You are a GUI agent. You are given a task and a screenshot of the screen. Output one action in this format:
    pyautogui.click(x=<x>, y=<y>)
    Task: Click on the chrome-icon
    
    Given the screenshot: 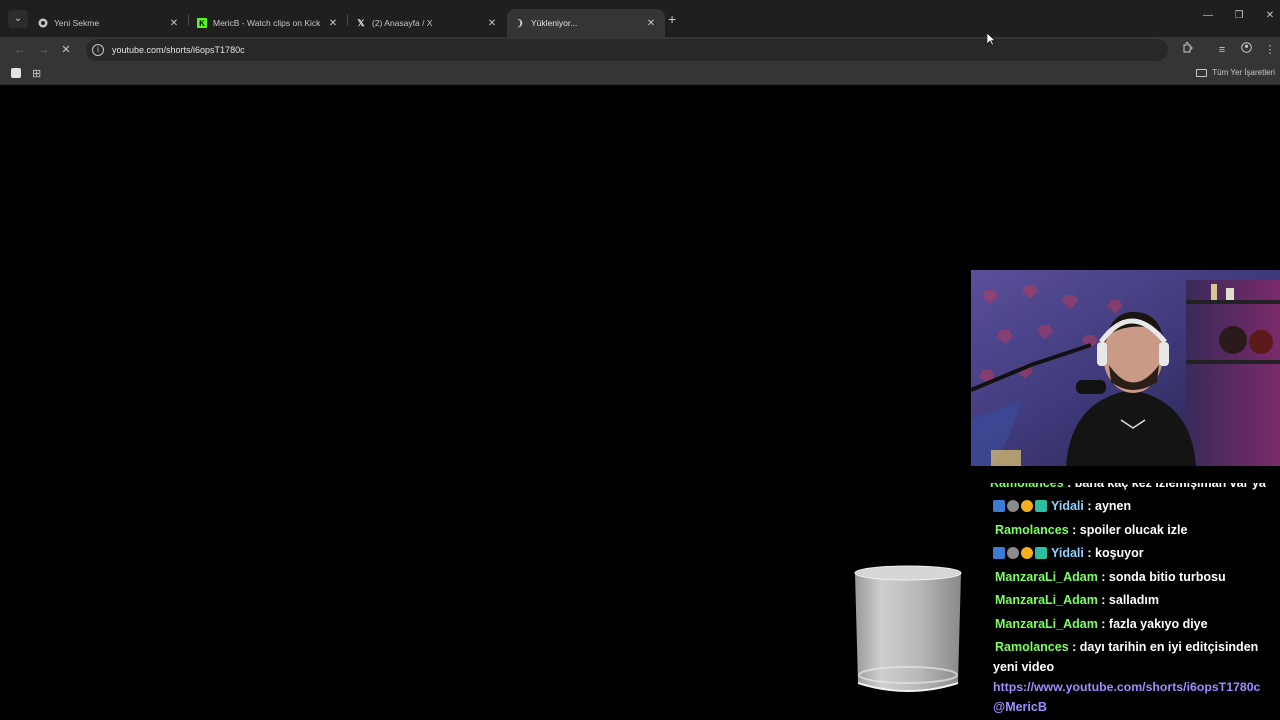 What is the action you would take?
    pyautogui.click(x=43, y=23)
    